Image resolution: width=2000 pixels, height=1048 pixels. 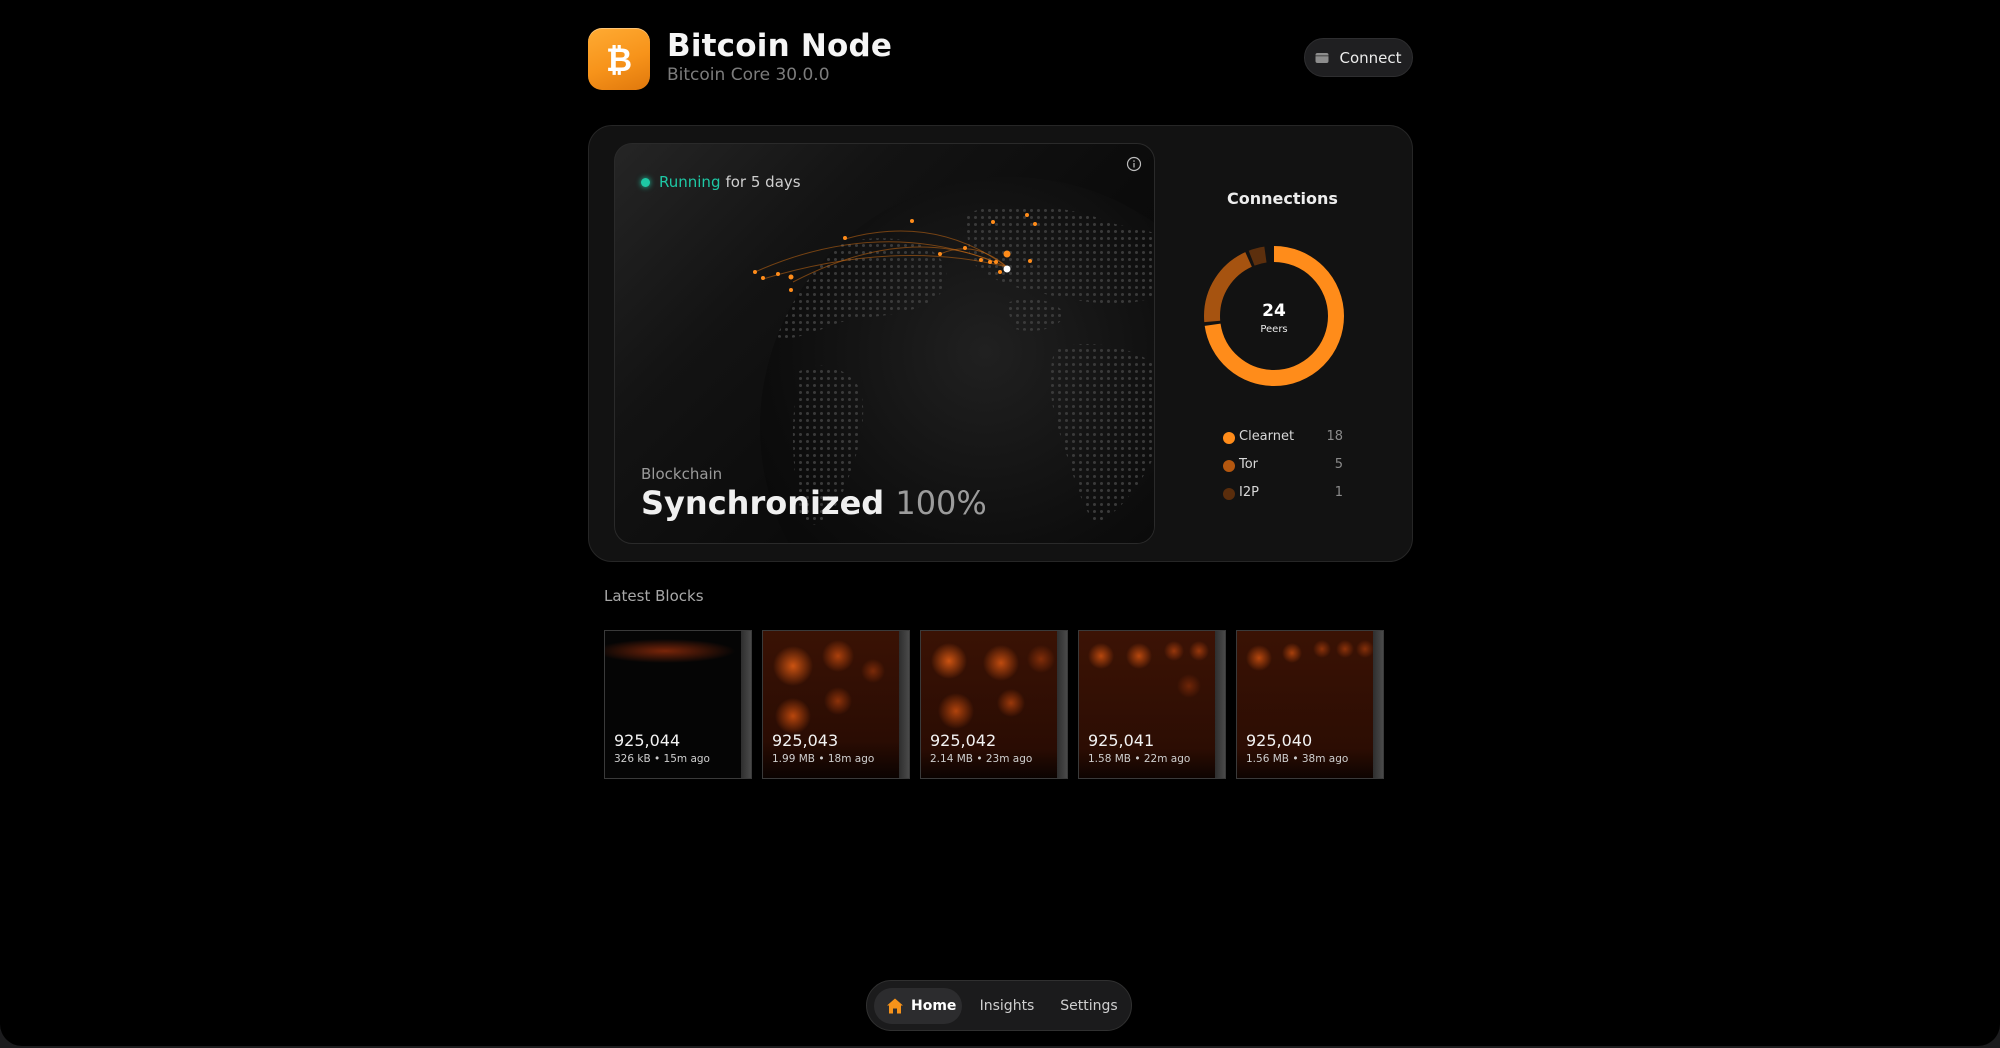 I want to click on legend-count: 18, so click(x=1334, y=436).